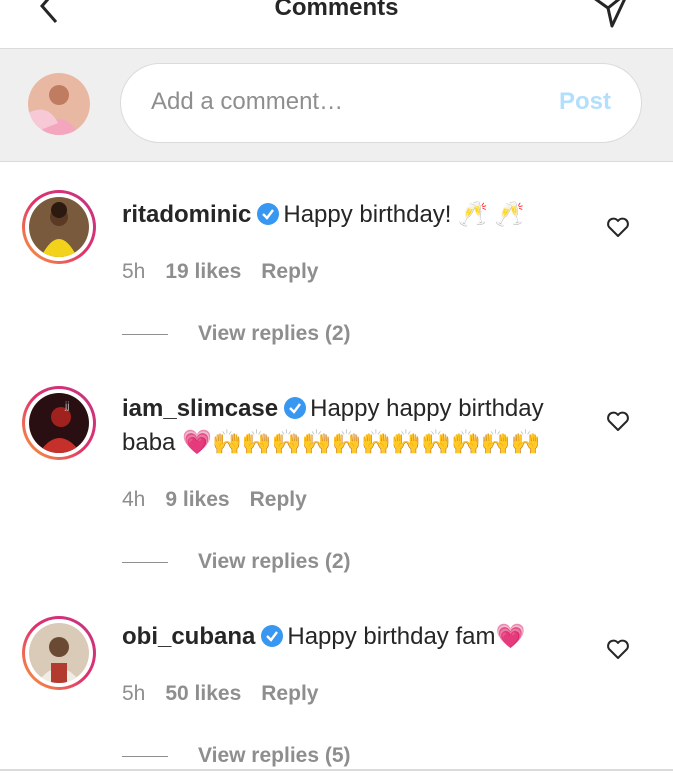 The height and width of the screenshot is (776, 673). I want to click on comment-meta: 5h 50 likes Reply, so click(230, 694).